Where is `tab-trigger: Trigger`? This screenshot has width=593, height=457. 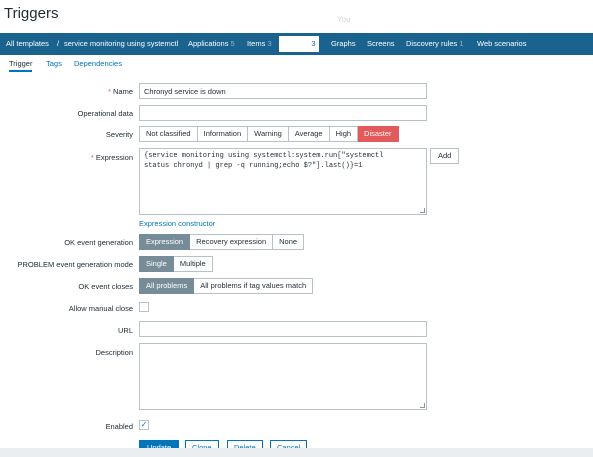 tab-trigger: Trigger is located at coordinates (21, 65).